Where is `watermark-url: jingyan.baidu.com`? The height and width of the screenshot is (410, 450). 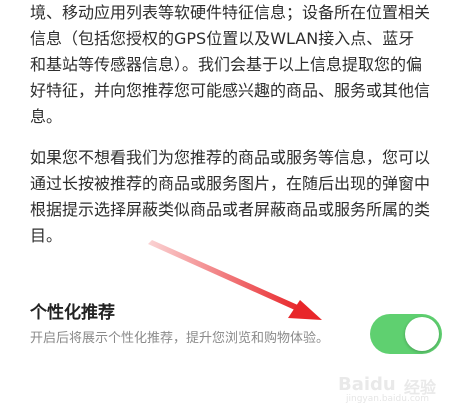 watermark-url: jingyan.baidu.com is located at coordinates (388, 399).